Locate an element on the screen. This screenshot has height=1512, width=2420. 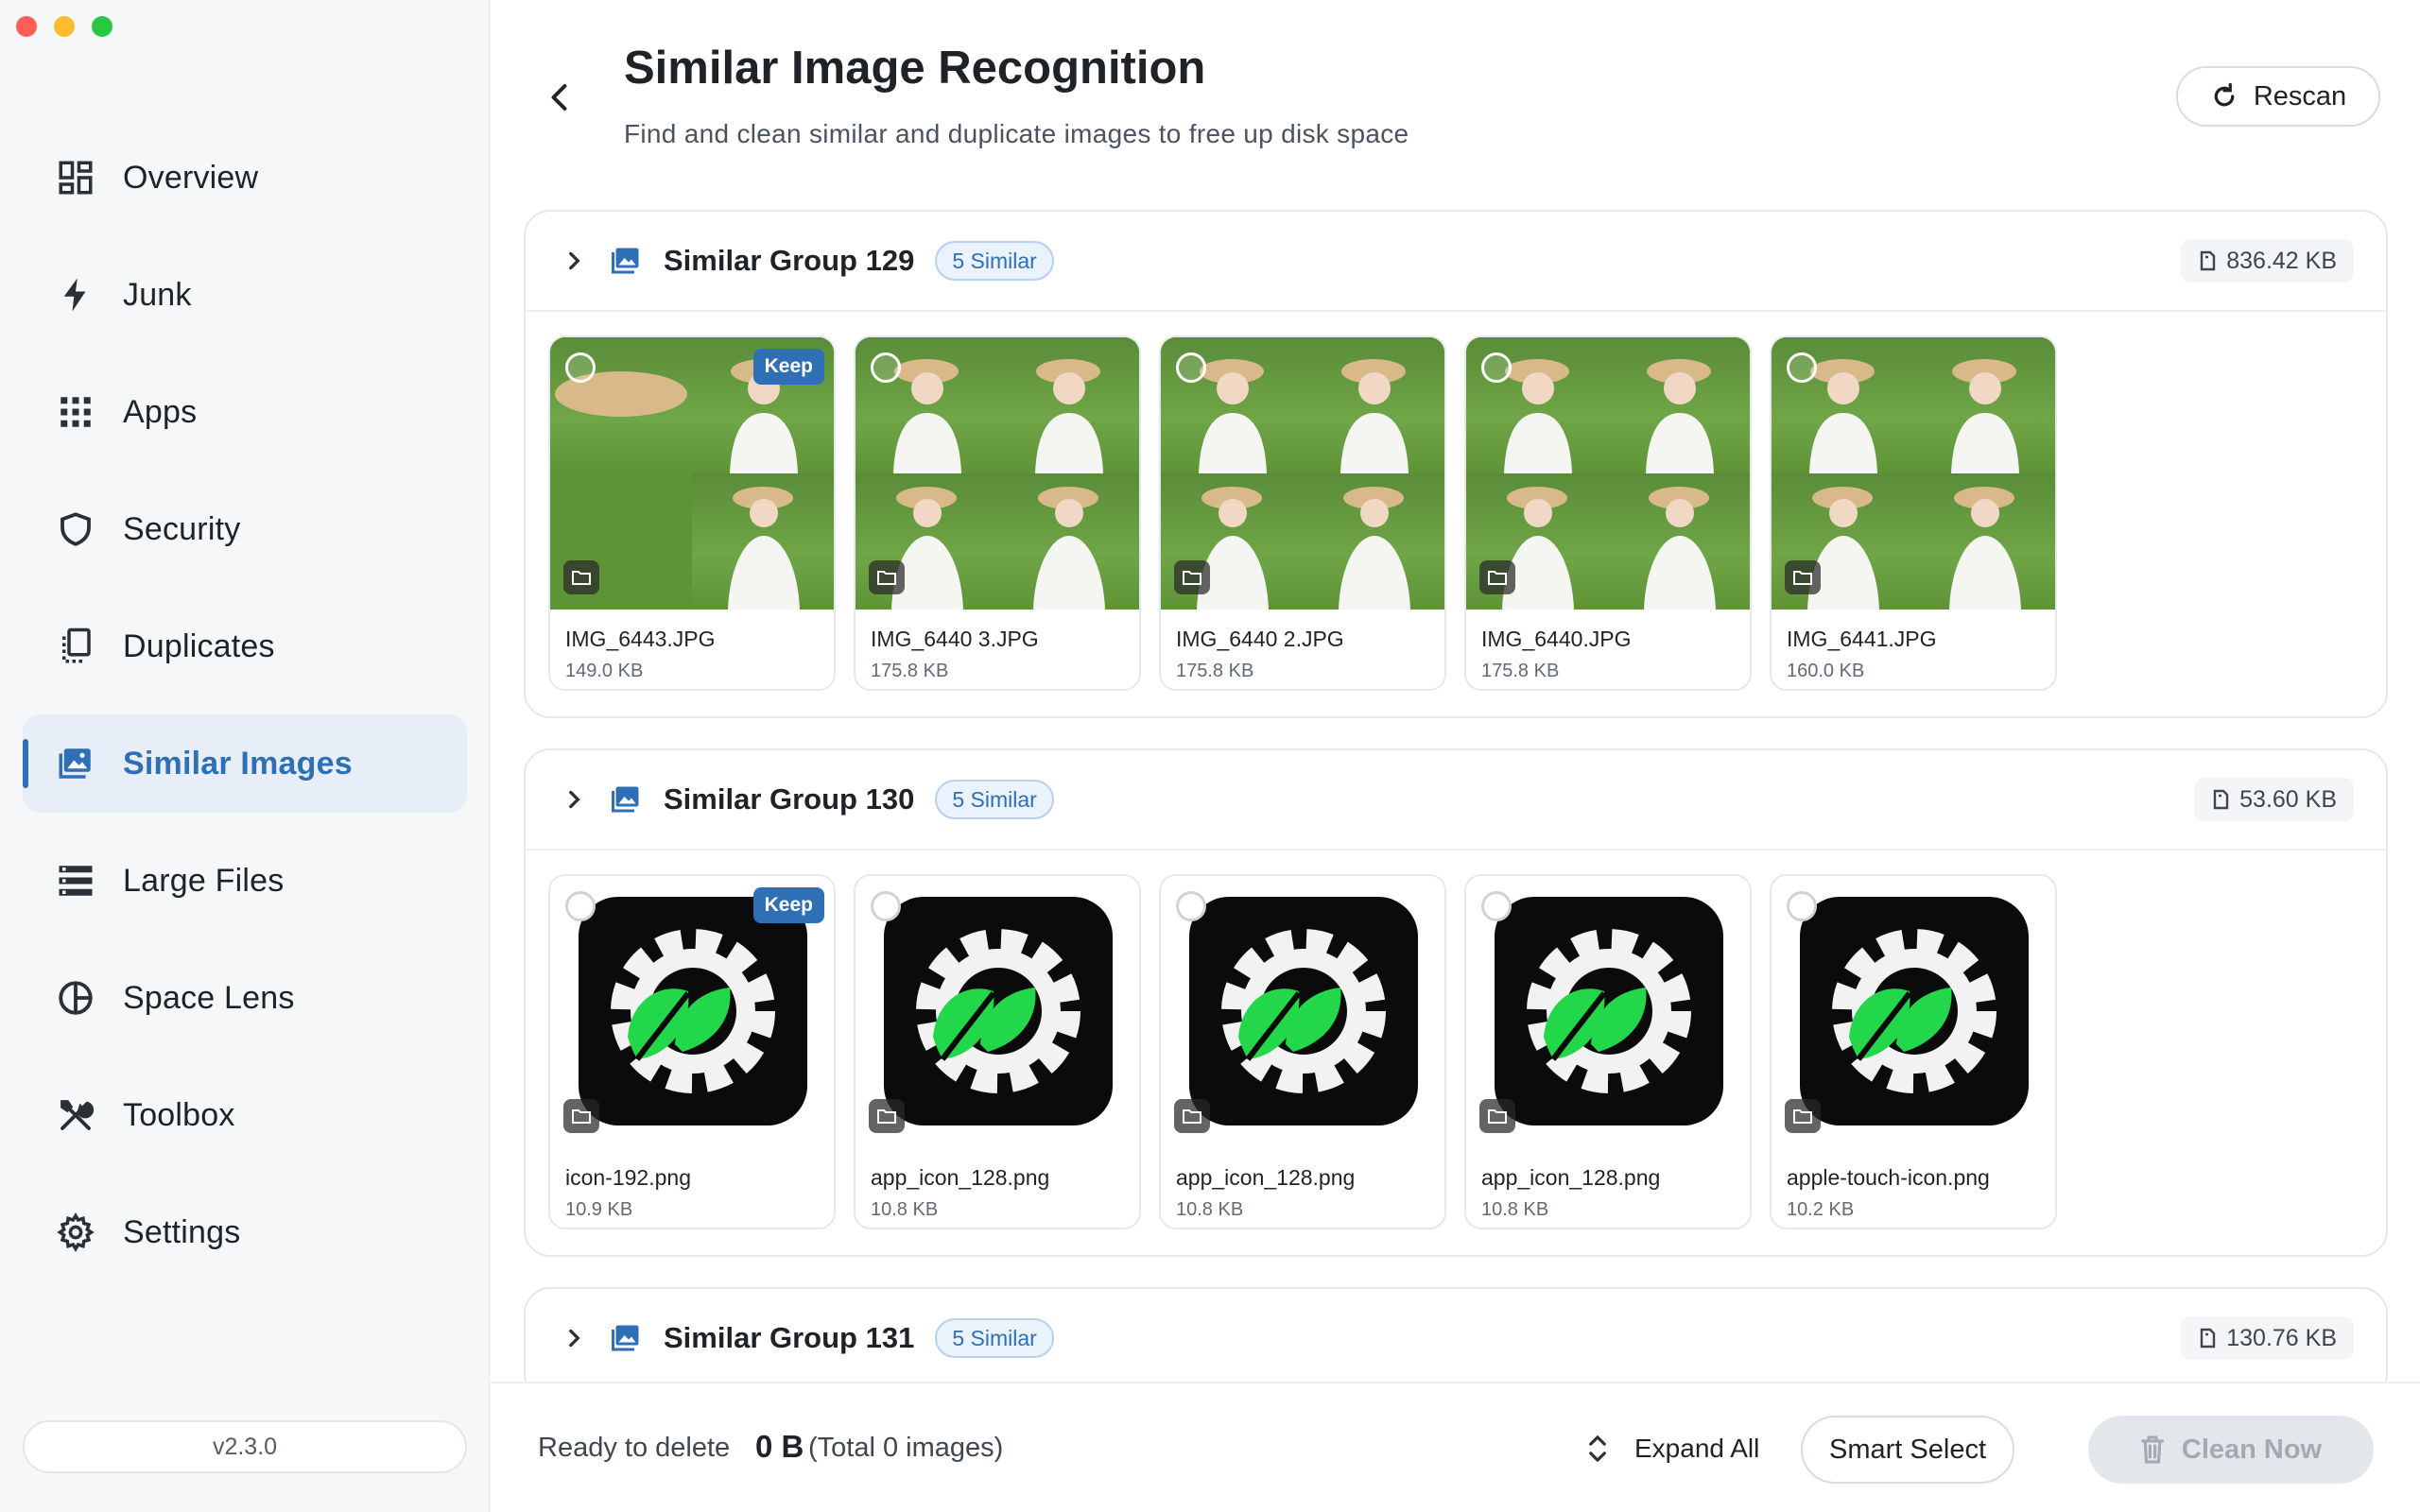
sidebar-item-label: Settings is located at coordinates (182, 1231).